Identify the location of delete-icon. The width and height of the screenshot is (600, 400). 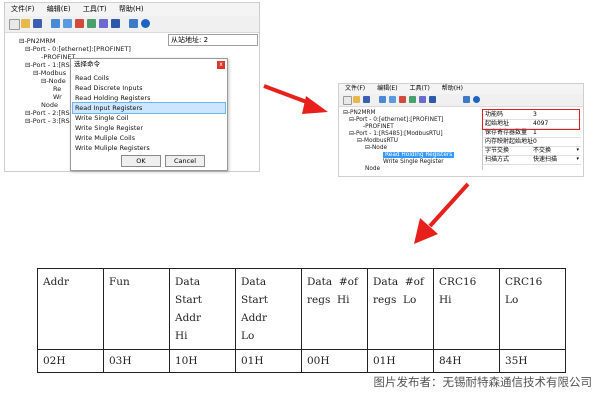
(79, 23).